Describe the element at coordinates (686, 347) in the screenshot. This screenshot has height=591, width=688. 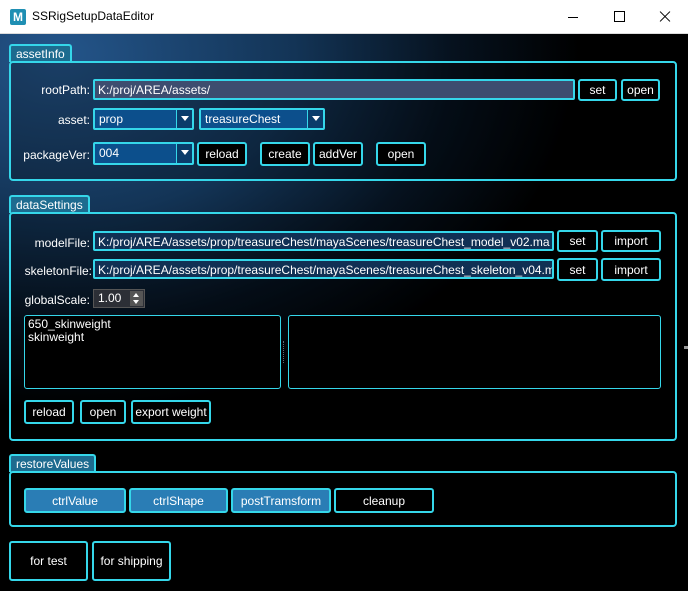
I see `window-edge-grip` at that location.